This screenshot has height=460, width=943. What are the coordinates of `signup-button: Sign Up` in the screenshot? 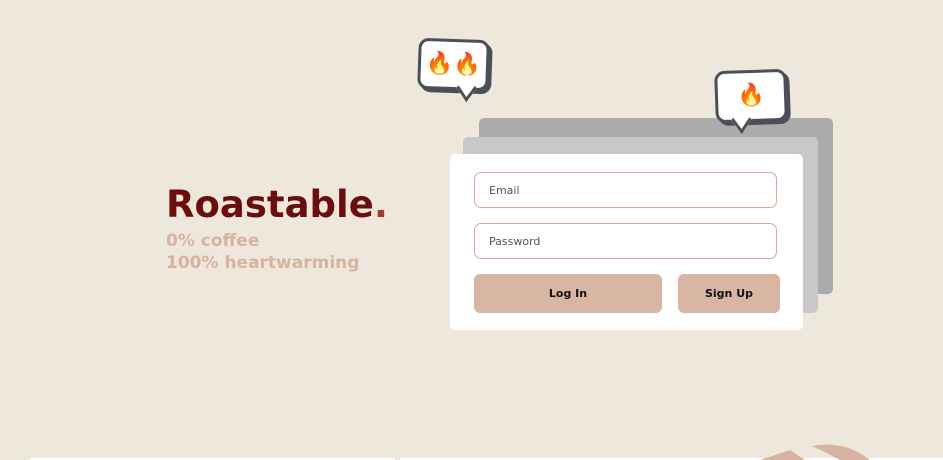 It's located at (729, 293).